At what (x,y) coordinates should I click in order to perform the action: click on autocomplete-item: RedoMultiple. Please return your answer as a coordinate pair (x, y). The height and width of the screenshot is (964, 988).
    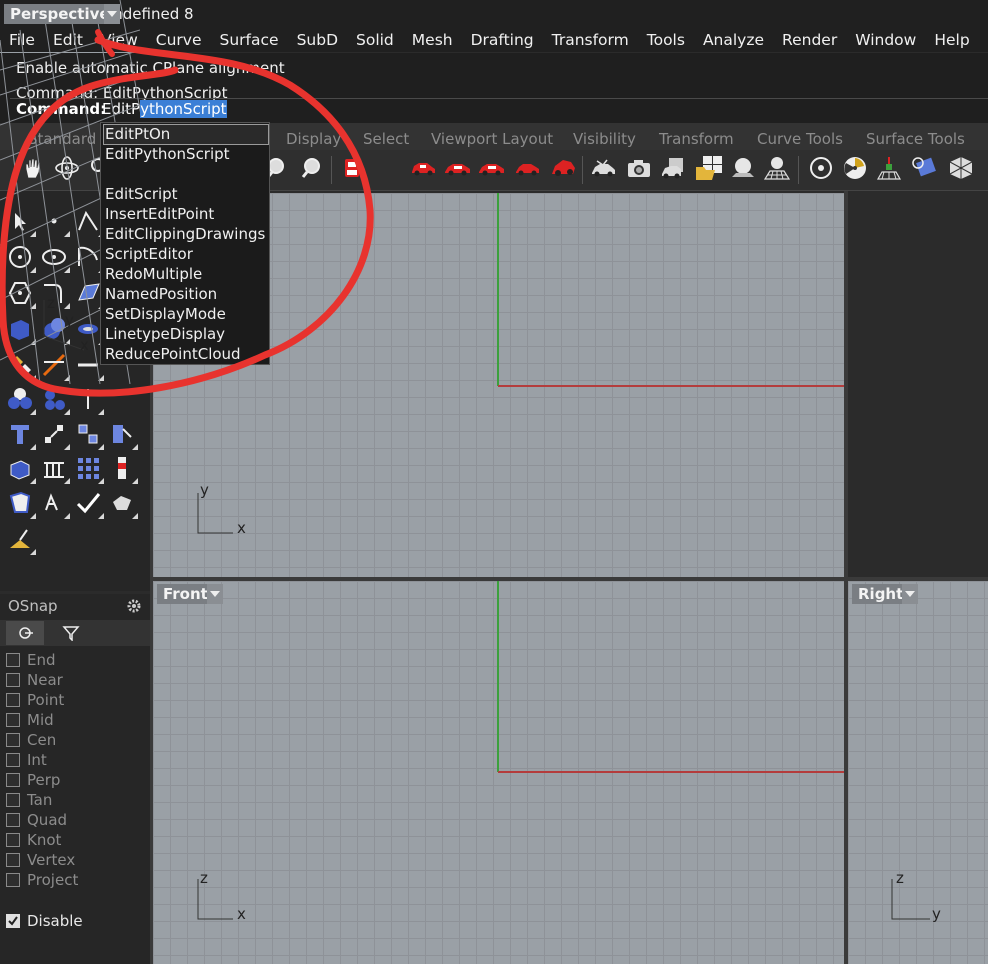
    Looking at the image, I should click on (153, 274).